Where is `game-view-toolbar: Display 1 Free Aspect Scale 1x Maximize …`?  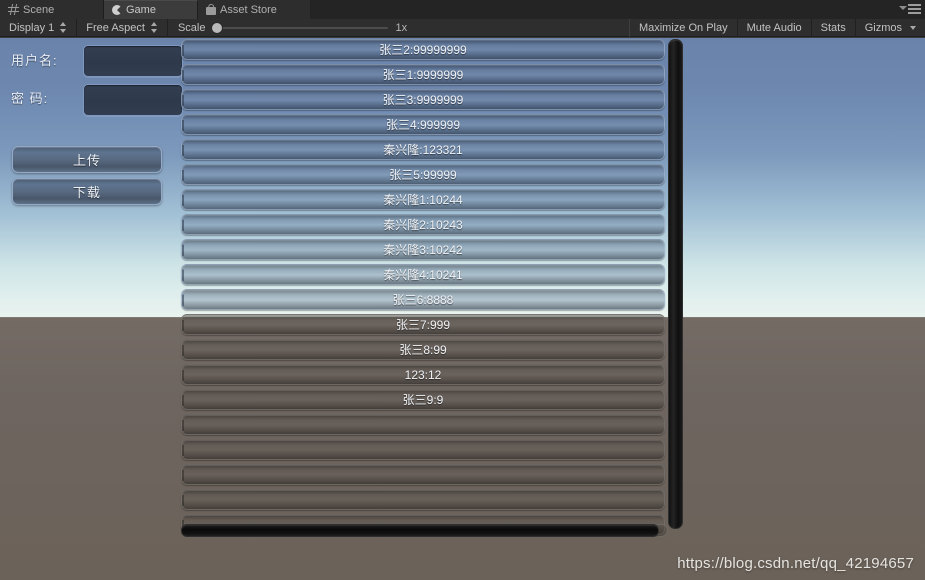 game-view-toolbar: Display 1 Free Aspect Scale 1x Maximize … is located at coordinates (462, 27).